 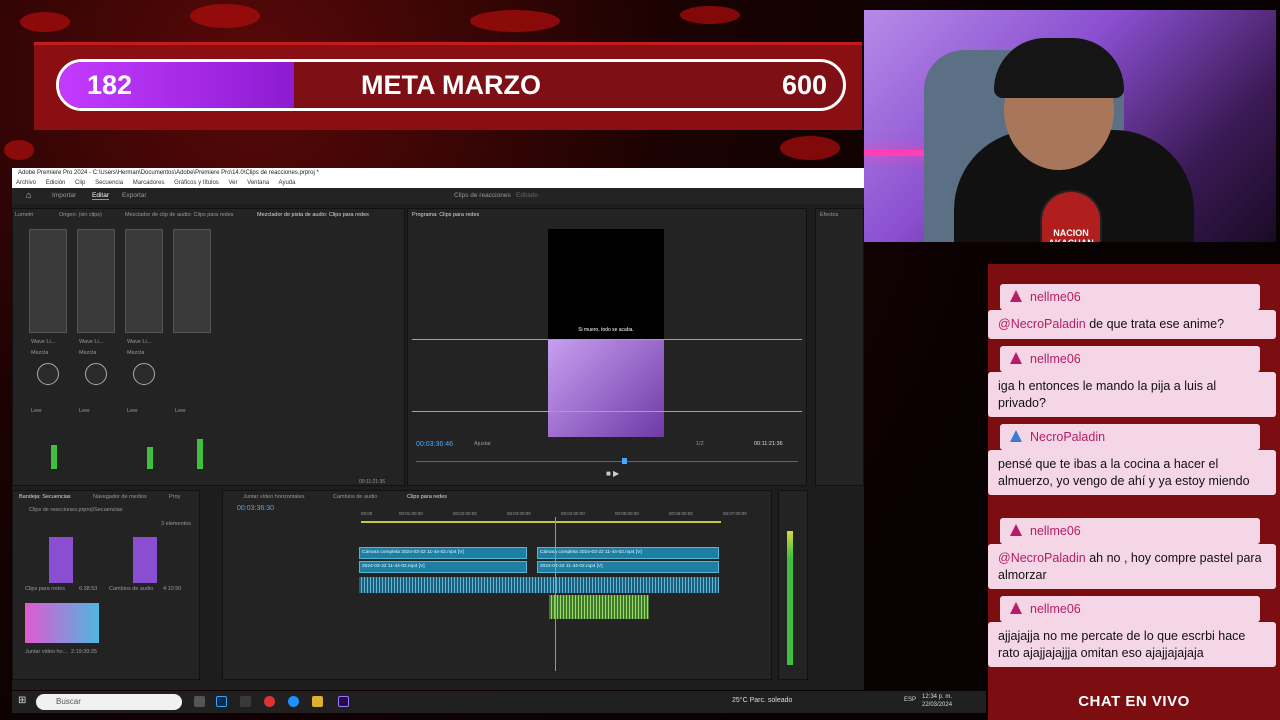 What do you see at coordinates (519, 513) in the screenshot?
I see `ruler-label: 00:03:00:00` at bounding box center [519, 513].